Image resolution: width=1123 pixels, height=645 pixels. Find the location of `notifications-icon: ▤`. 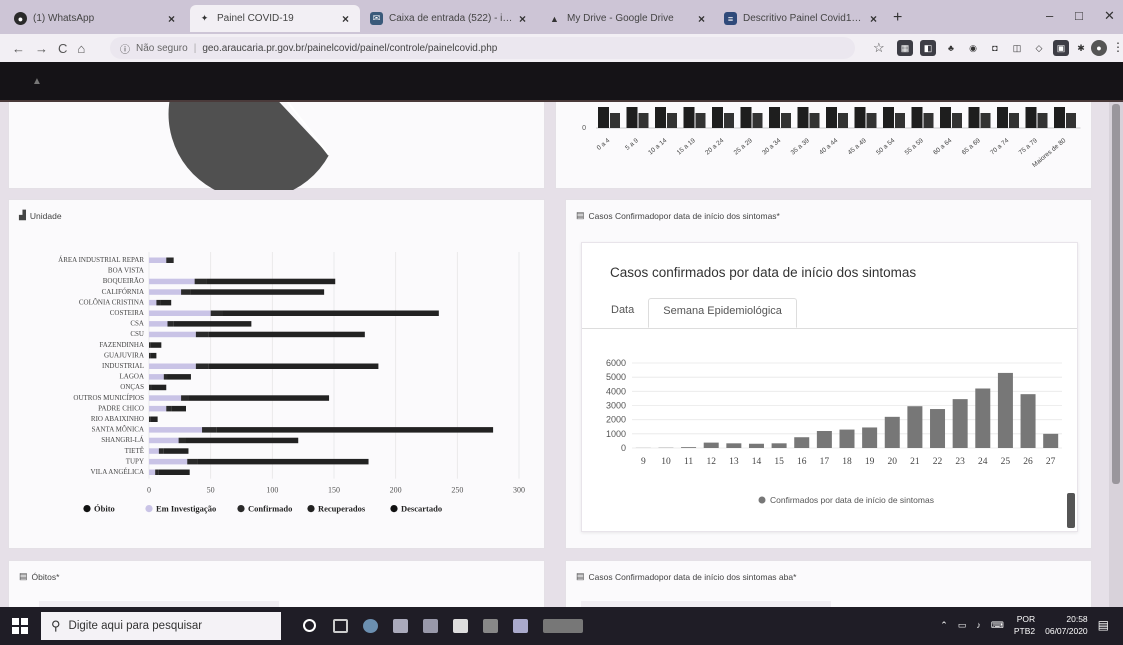

notifications-icon: ▤ is located at coordinates (1103, 625).